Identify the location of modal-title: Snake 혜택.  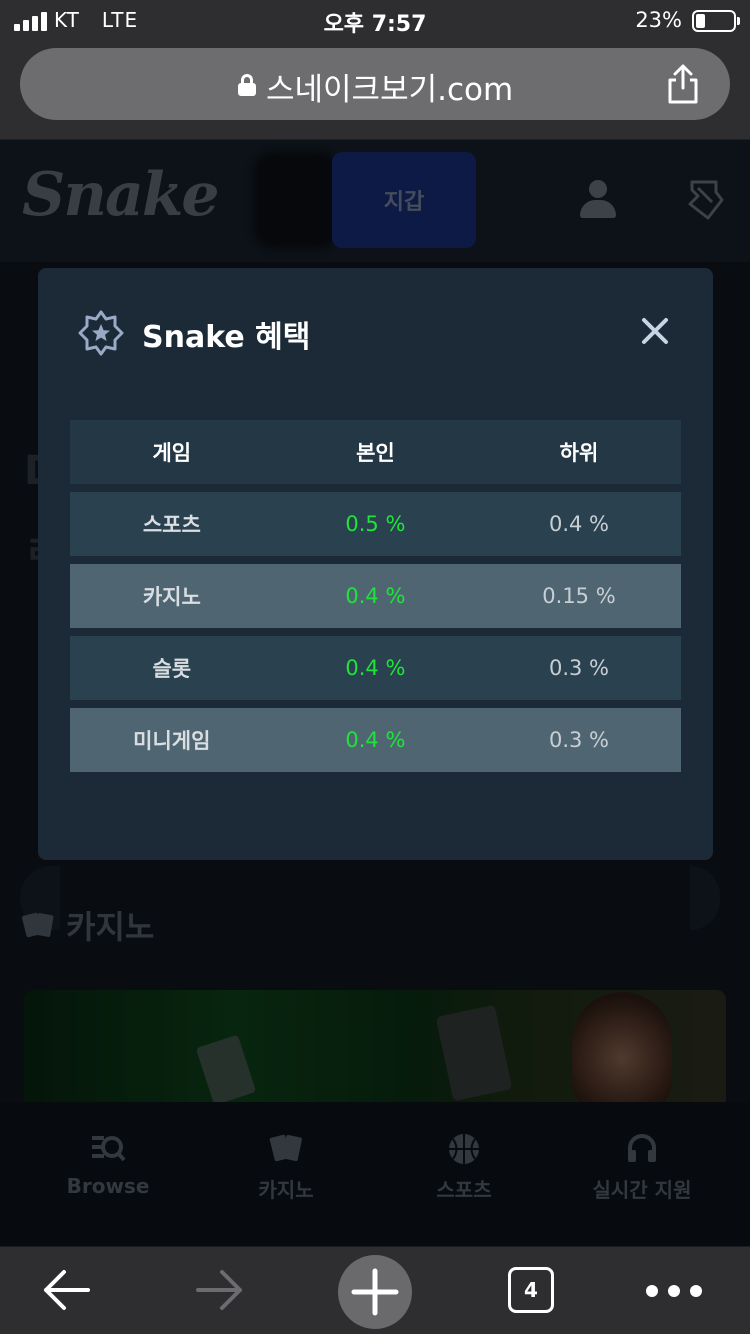
(226, 337).